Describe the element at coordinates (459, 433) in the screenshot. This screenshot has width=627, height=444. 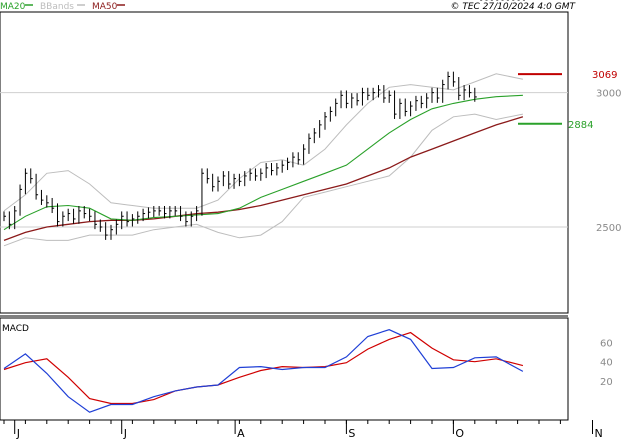
I see `x-tick-label: O` at that location.